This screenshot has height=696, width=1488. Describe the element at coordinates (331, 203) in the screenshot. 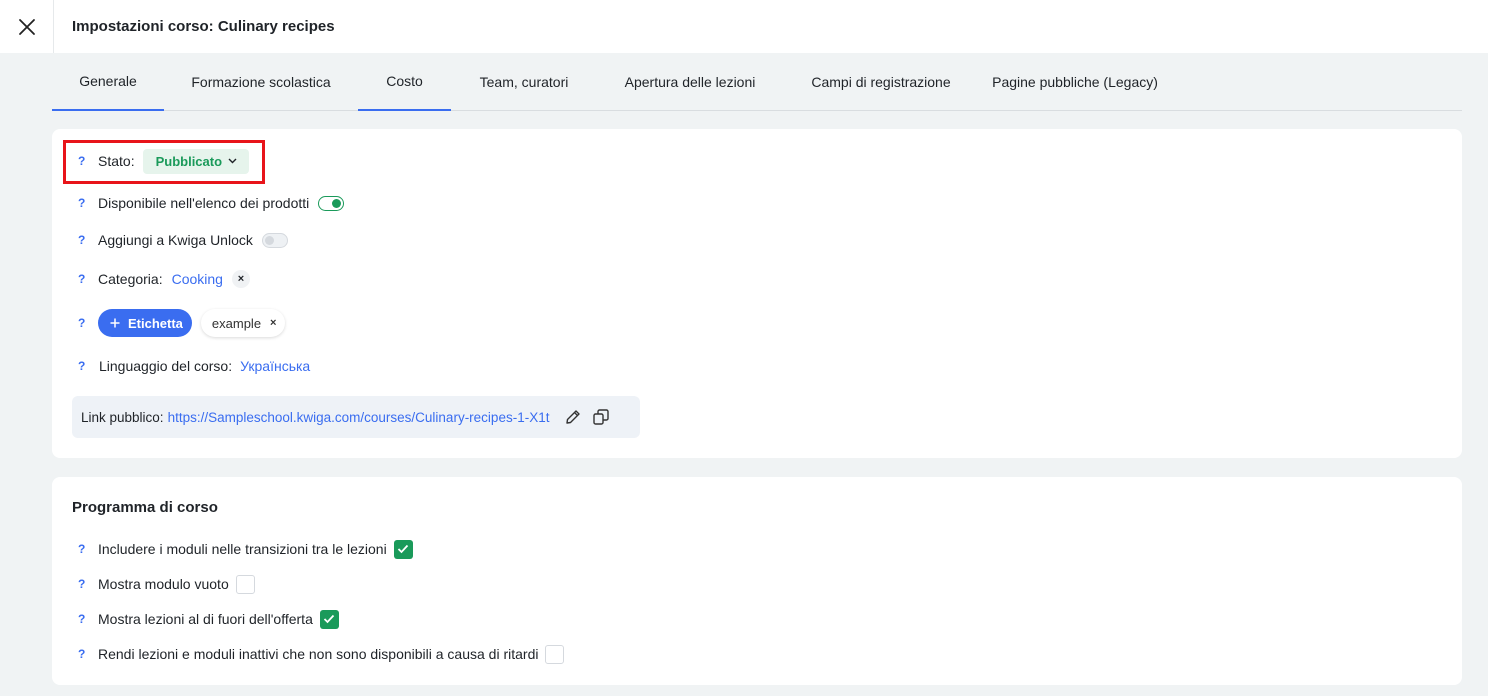

I see `available-toggle` at that location.